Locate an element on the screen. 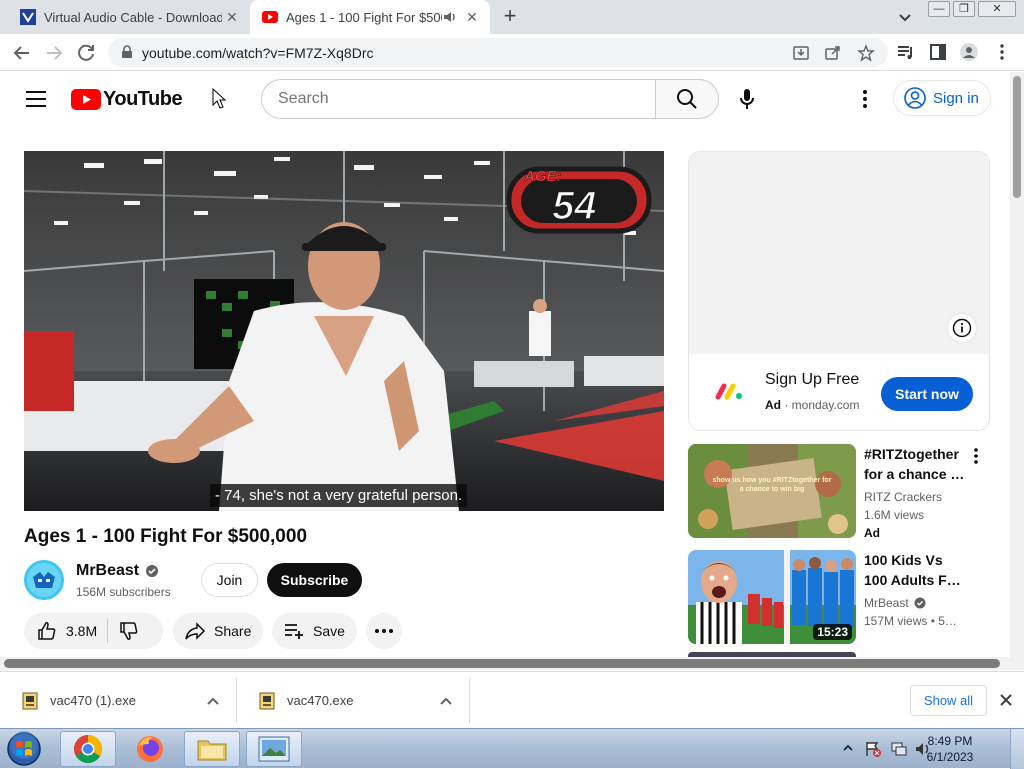  side-panel-icon is located at coordinates (938, 52).